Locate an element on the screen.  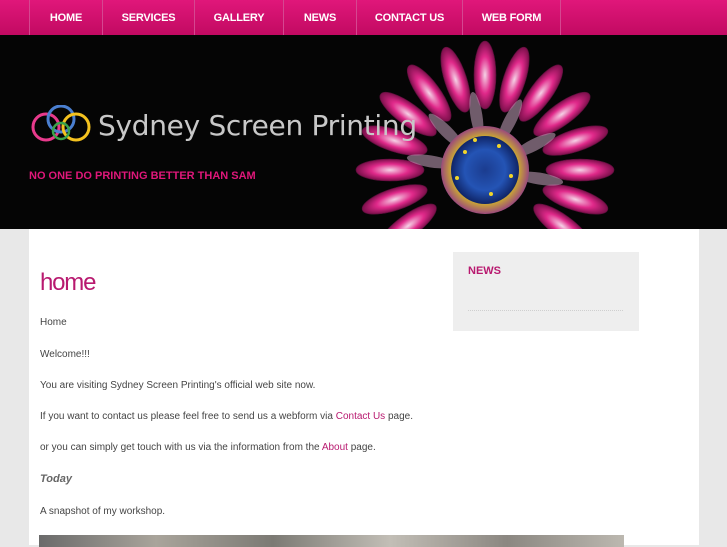
welcome-text: Welcome!!! is located at coordinates (65, 354).